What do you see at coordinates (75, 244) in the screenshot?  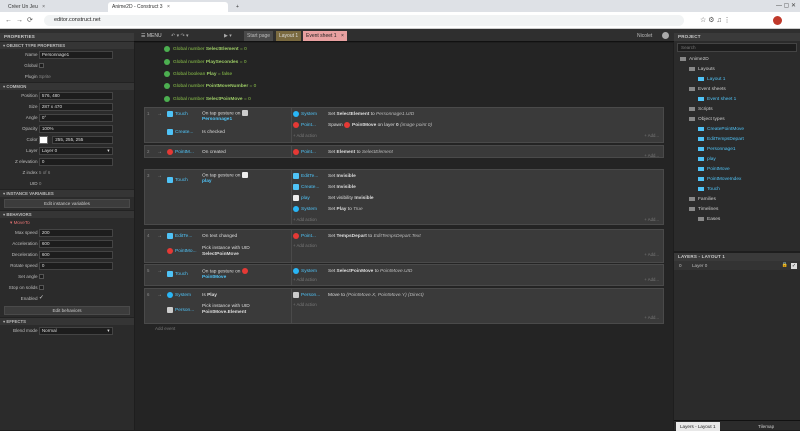 I see `acceleration-field: 600` at bounding box center [75, 244].